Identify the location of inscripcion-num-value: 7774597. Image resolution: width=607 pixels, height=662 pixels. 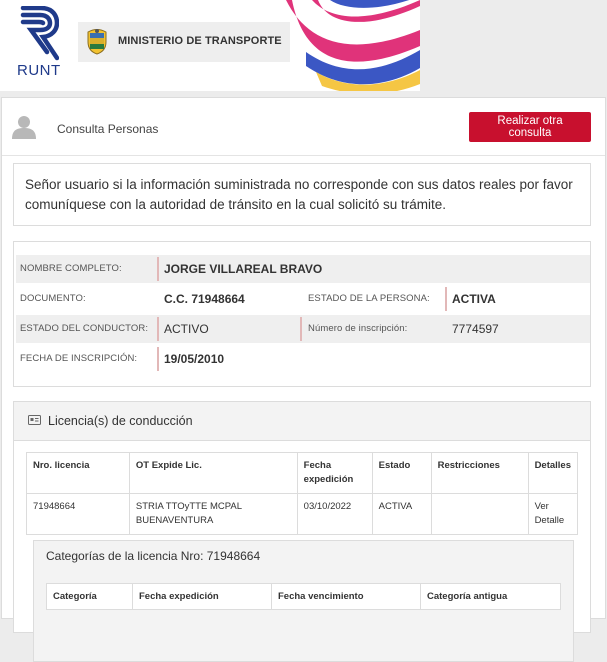
(475, 329).